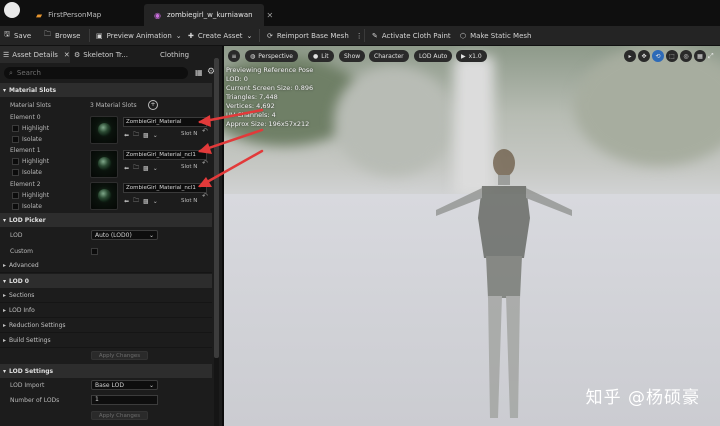  What do you see at coordinates (495, 35) in the screenshot?
I see `make-static-mesh-button: ⬡ Make Static Mesh` at bounding box center [495, 35].